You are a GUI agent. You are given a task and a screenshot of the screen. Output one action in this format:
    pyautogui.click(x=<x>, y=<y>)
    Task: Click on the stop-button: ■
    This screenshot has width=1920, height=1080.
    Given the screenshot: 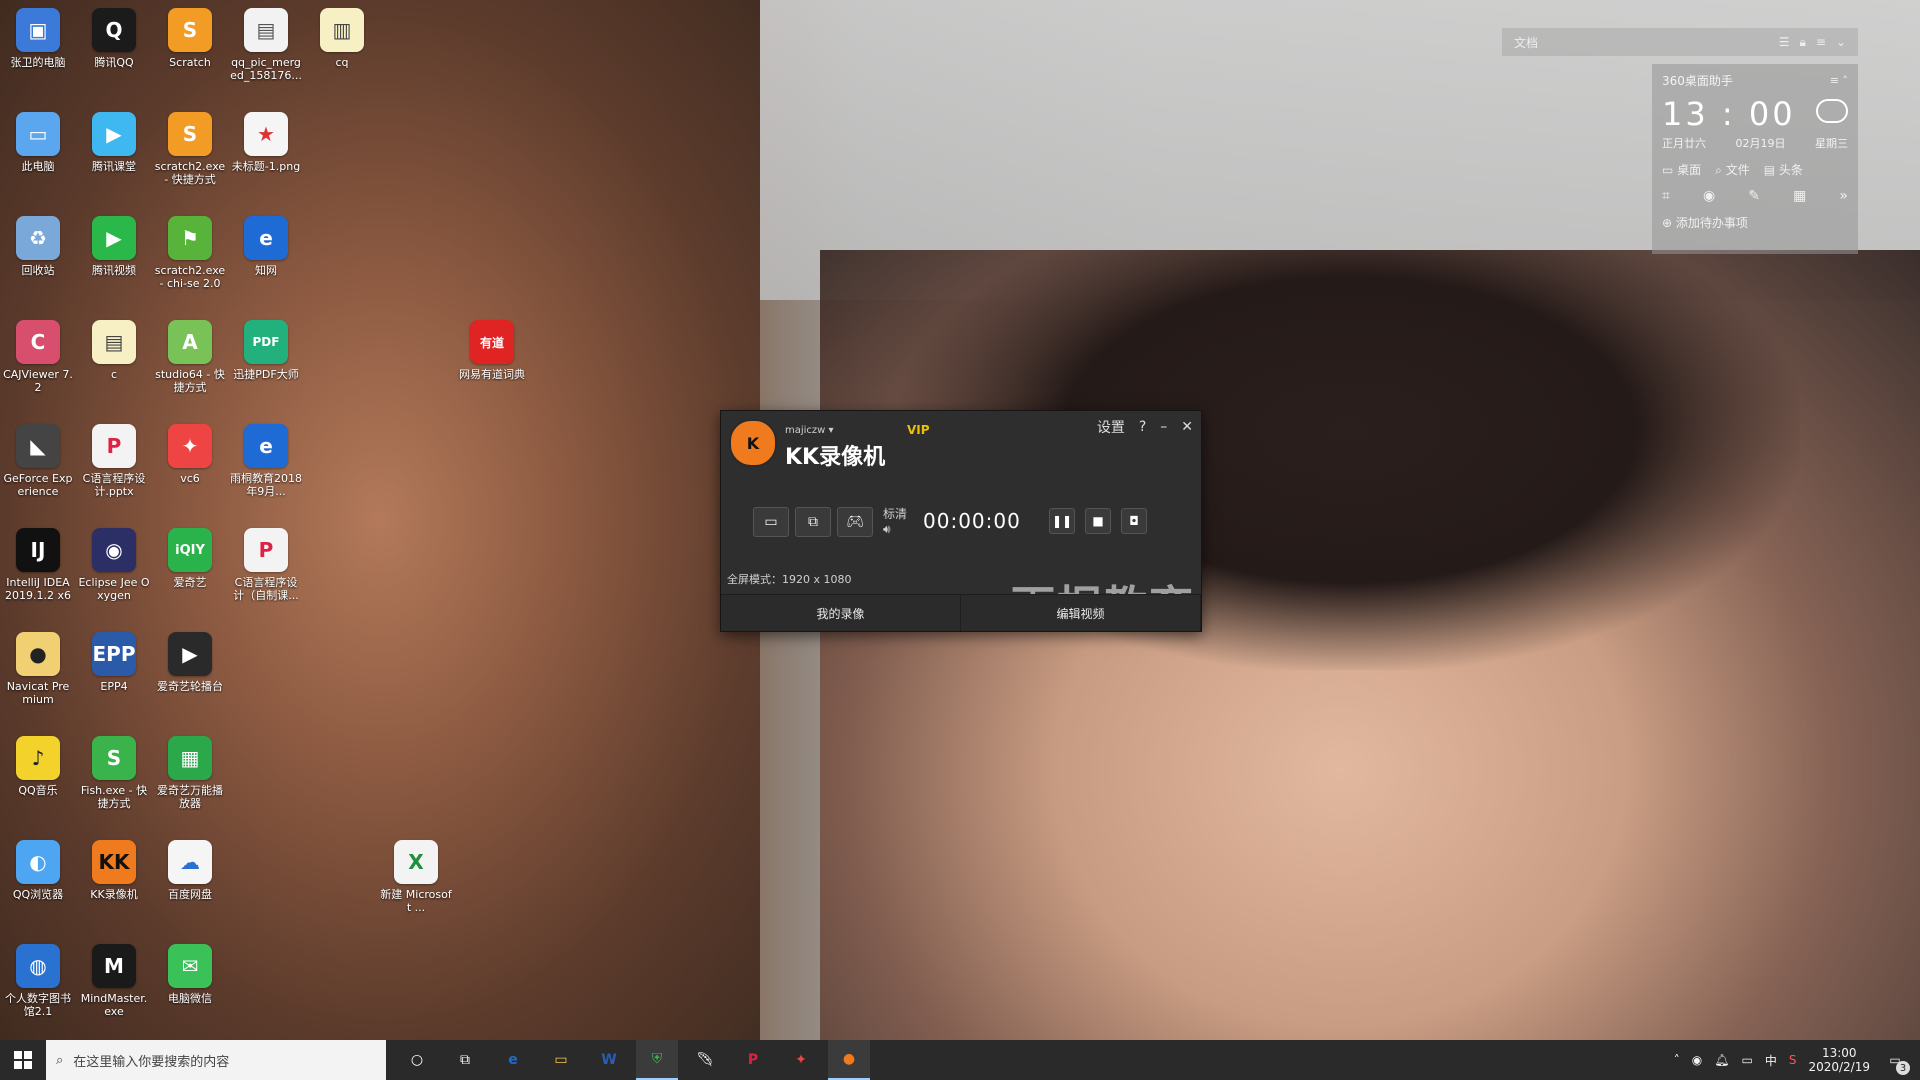 What is the action you would take?
    pyautogui.click(x=1098, y=521)
    